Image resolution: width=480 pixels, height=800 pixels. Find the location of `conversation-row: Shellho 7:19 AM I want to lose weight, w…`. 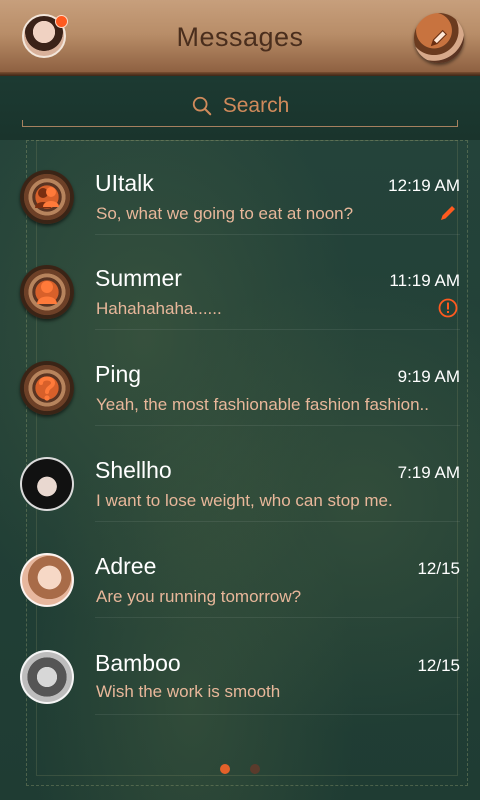

conversation-row: Shellho 7:19 AM I want to lose weight, w… is located at coordinates (240, 474).